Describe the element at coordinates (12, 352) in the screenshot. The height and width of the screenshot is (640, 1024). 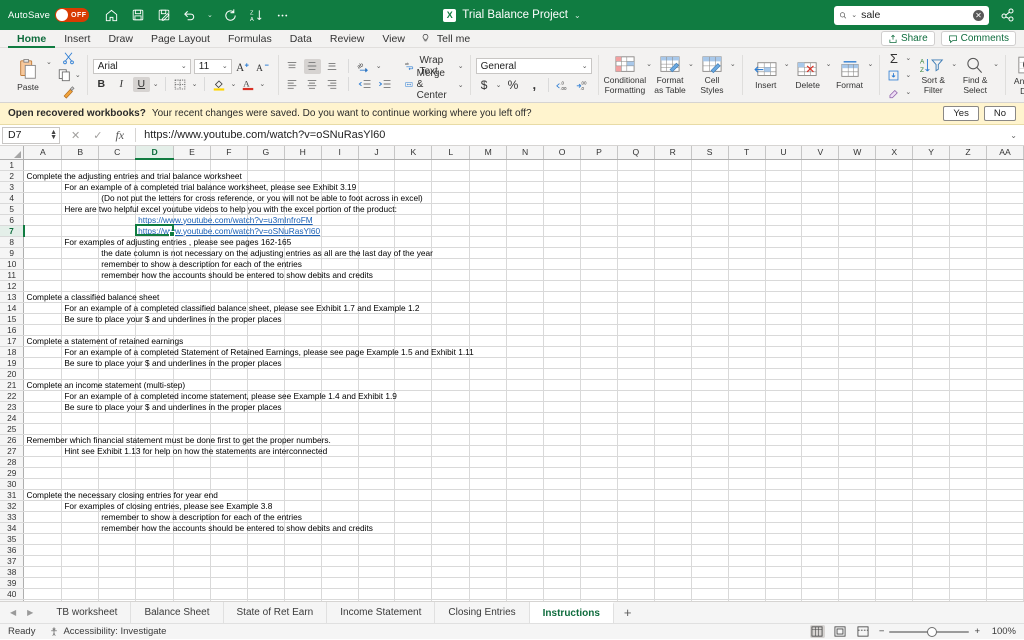
I see `row-header-18: 18` at that location.